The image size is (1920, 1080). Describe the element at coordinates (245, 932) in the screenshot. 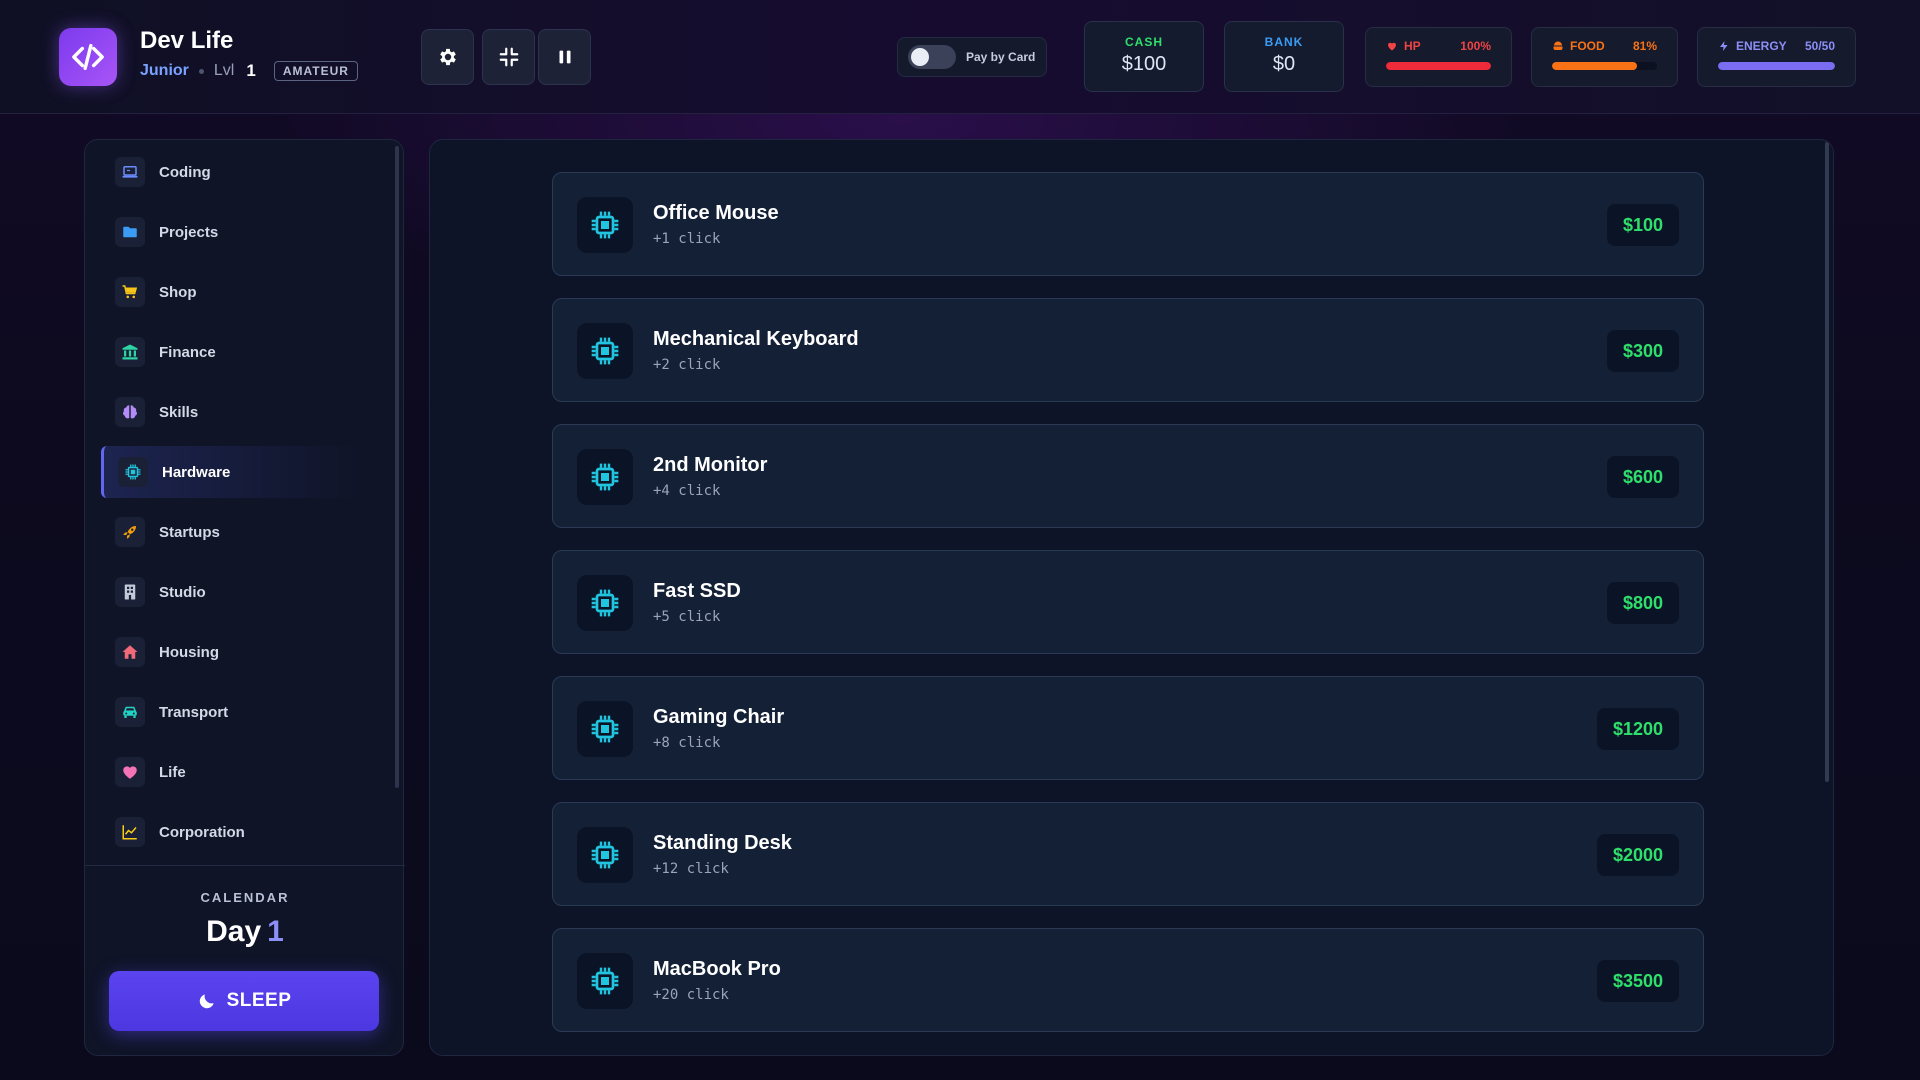

I see `calendar-day: Day 1` at that location.